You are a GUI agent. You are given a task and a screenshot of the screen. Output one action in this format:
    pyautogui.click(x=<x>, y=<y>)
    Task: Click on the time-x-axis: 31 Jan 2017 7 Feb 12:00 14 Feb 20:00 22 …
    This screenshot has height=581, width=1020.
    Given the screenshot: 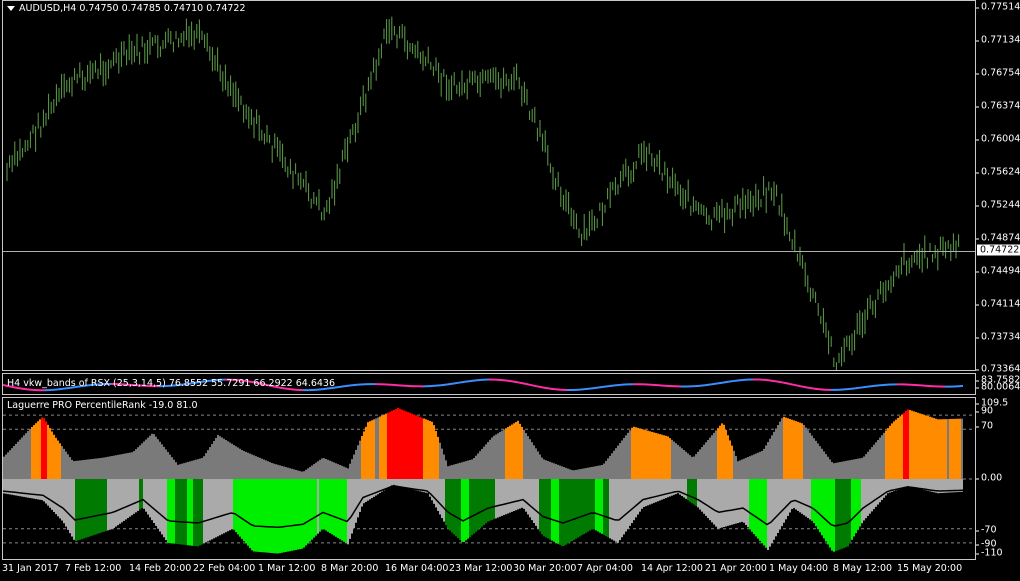 What is the action you would take?
    pyautogui.click(x=489, y=570)
    